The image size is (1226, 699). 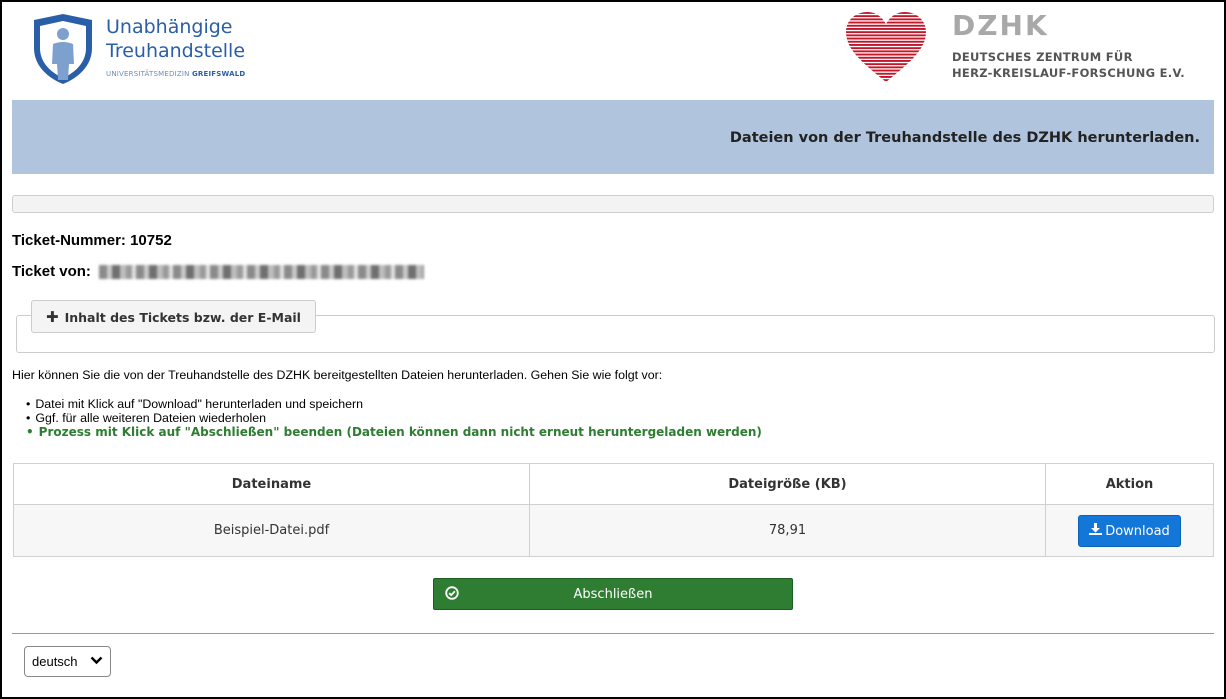 I want to click on ttp-logo-line2: Treuhandstelle, so click(x=176, y=51).